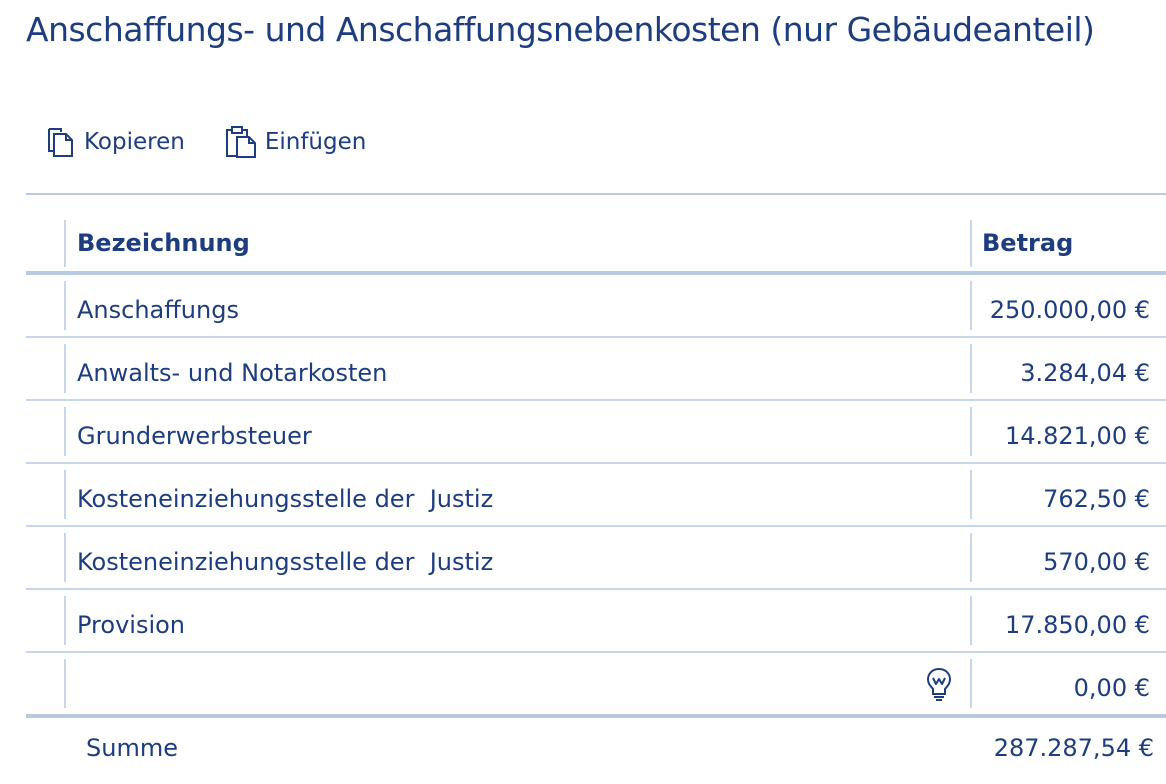 This screenshot has width=1166, height=784. I want to click on table-row: Provision 17.850,00 €, so click(596, 621).